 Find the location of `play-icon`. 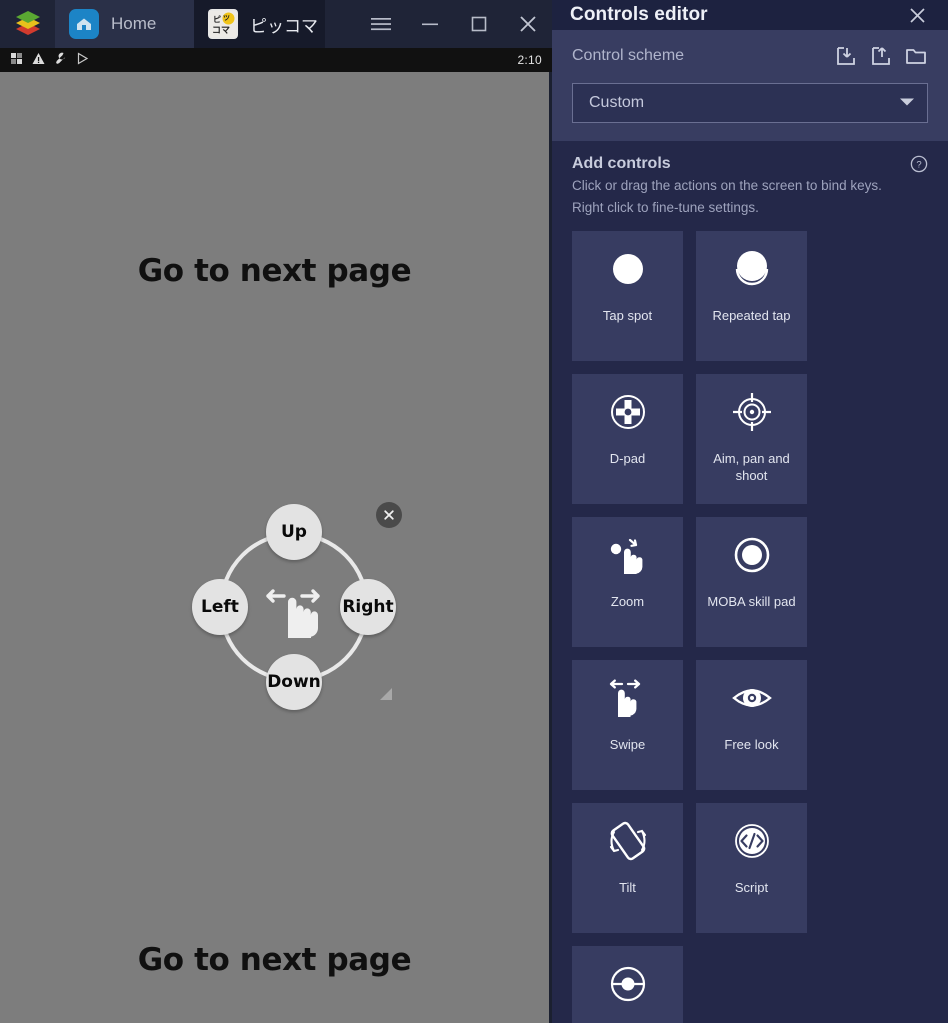

play-icon is located at coordinates (82, 60).